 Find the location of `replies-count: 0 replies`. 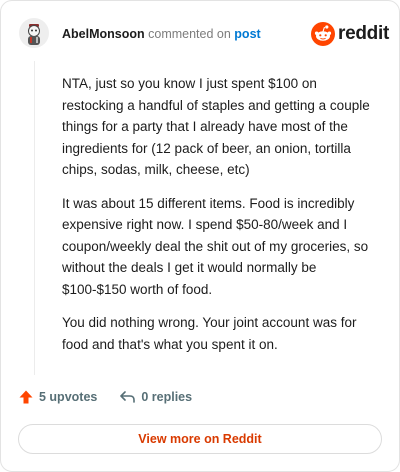

replies-count: 0 replies is located at coordinates (167, 397).